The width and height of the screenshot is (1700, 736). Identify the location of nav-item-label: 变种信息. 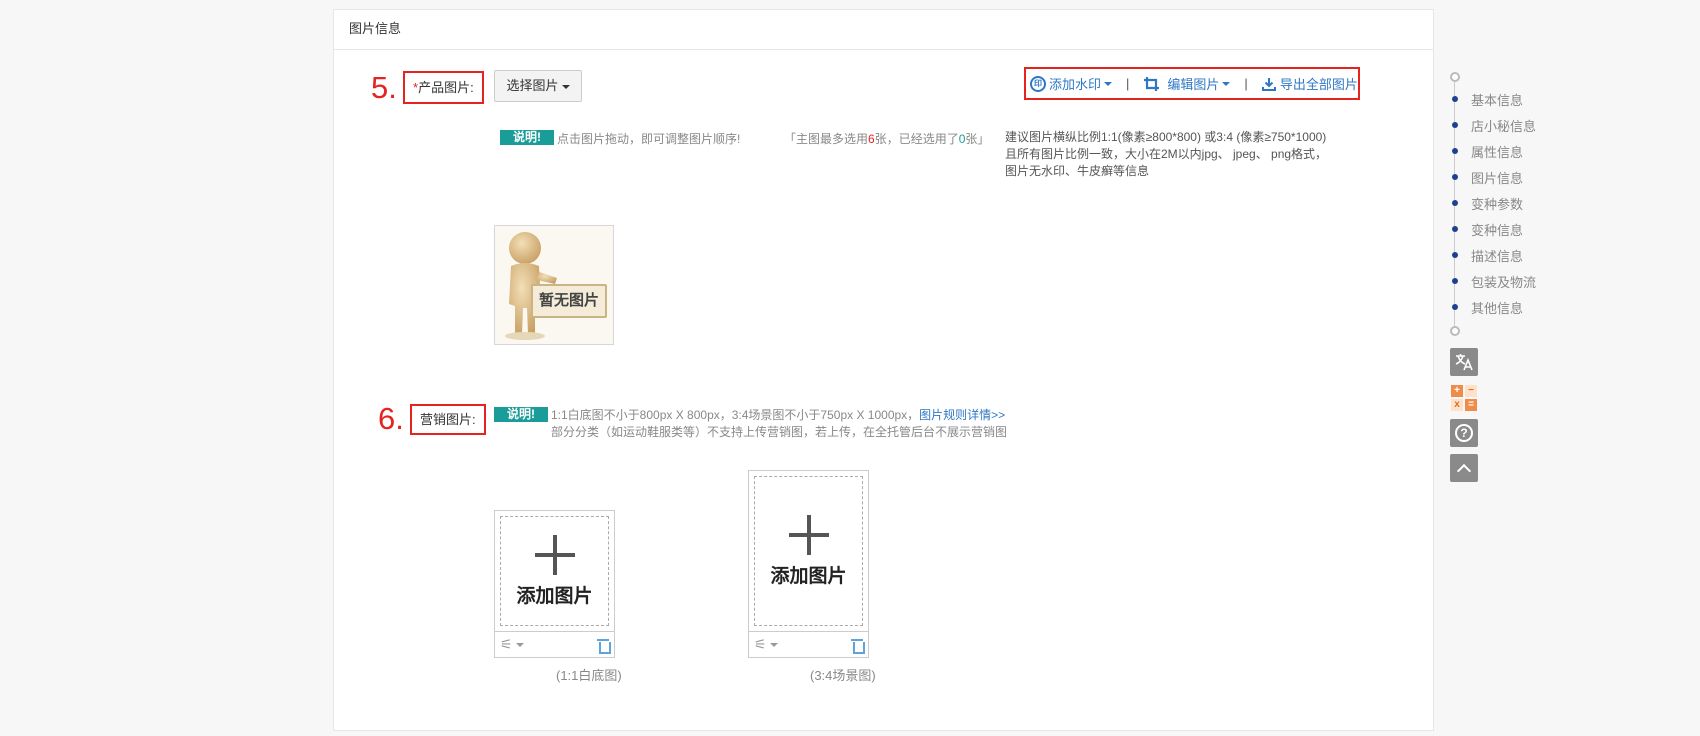
(1497, 230).